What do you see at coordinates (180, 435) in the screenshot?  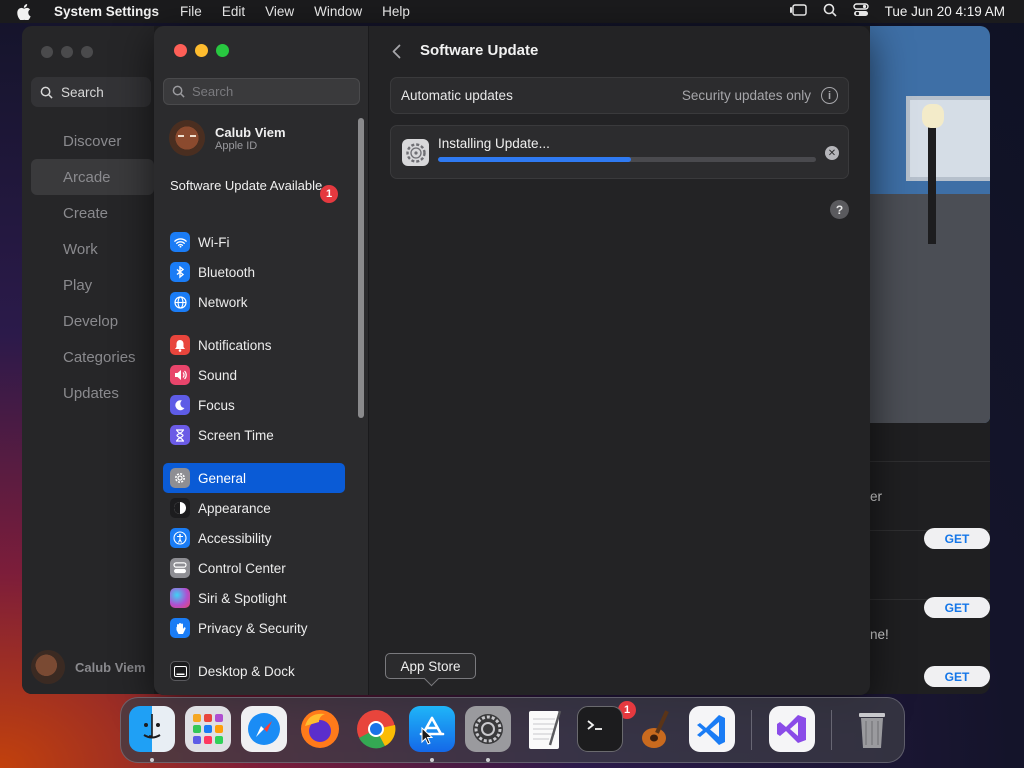 I see `hourglass-icon` at bounding box center [180, 435].